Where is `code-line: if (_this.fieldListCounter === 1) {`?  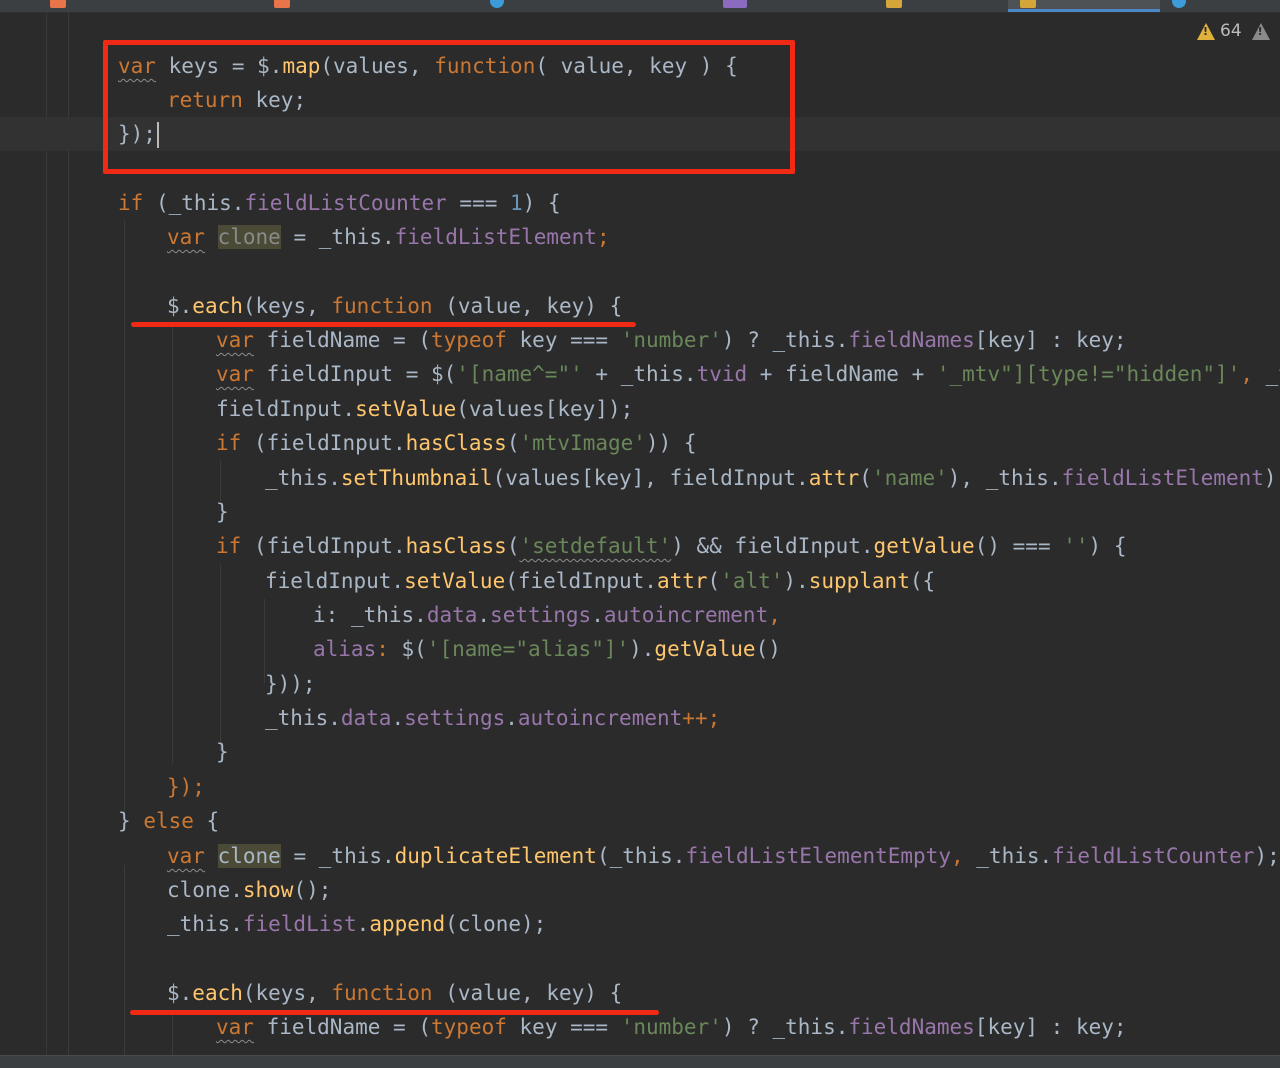 code-line: if (_this.fieldListCounter === 1) { is located at coordinates (339, 203).